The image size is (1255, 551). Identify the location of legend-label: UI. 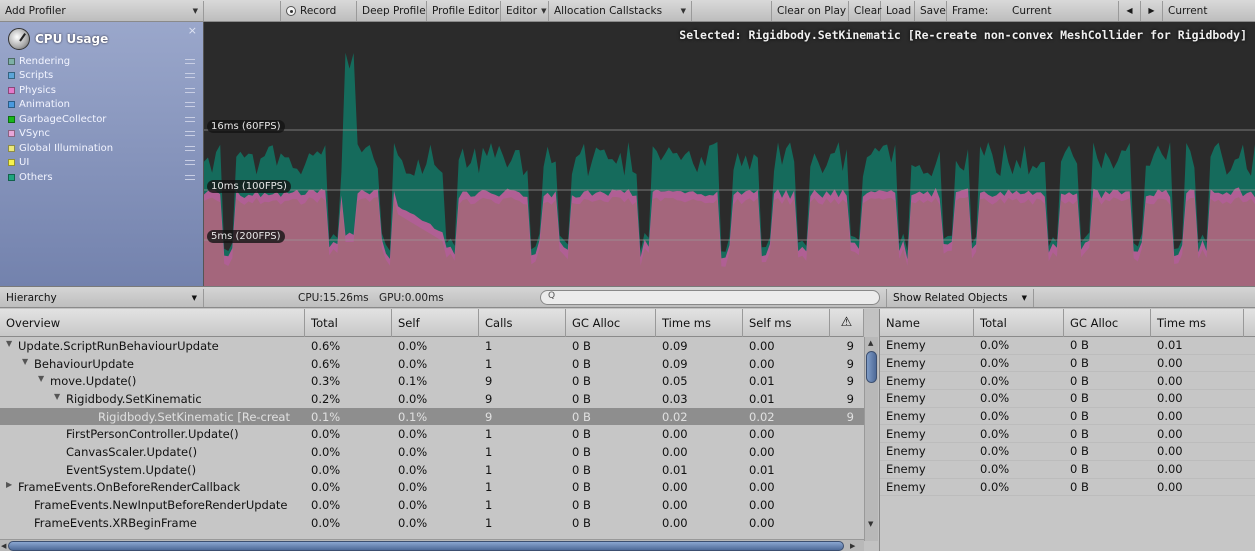
(24, 163).